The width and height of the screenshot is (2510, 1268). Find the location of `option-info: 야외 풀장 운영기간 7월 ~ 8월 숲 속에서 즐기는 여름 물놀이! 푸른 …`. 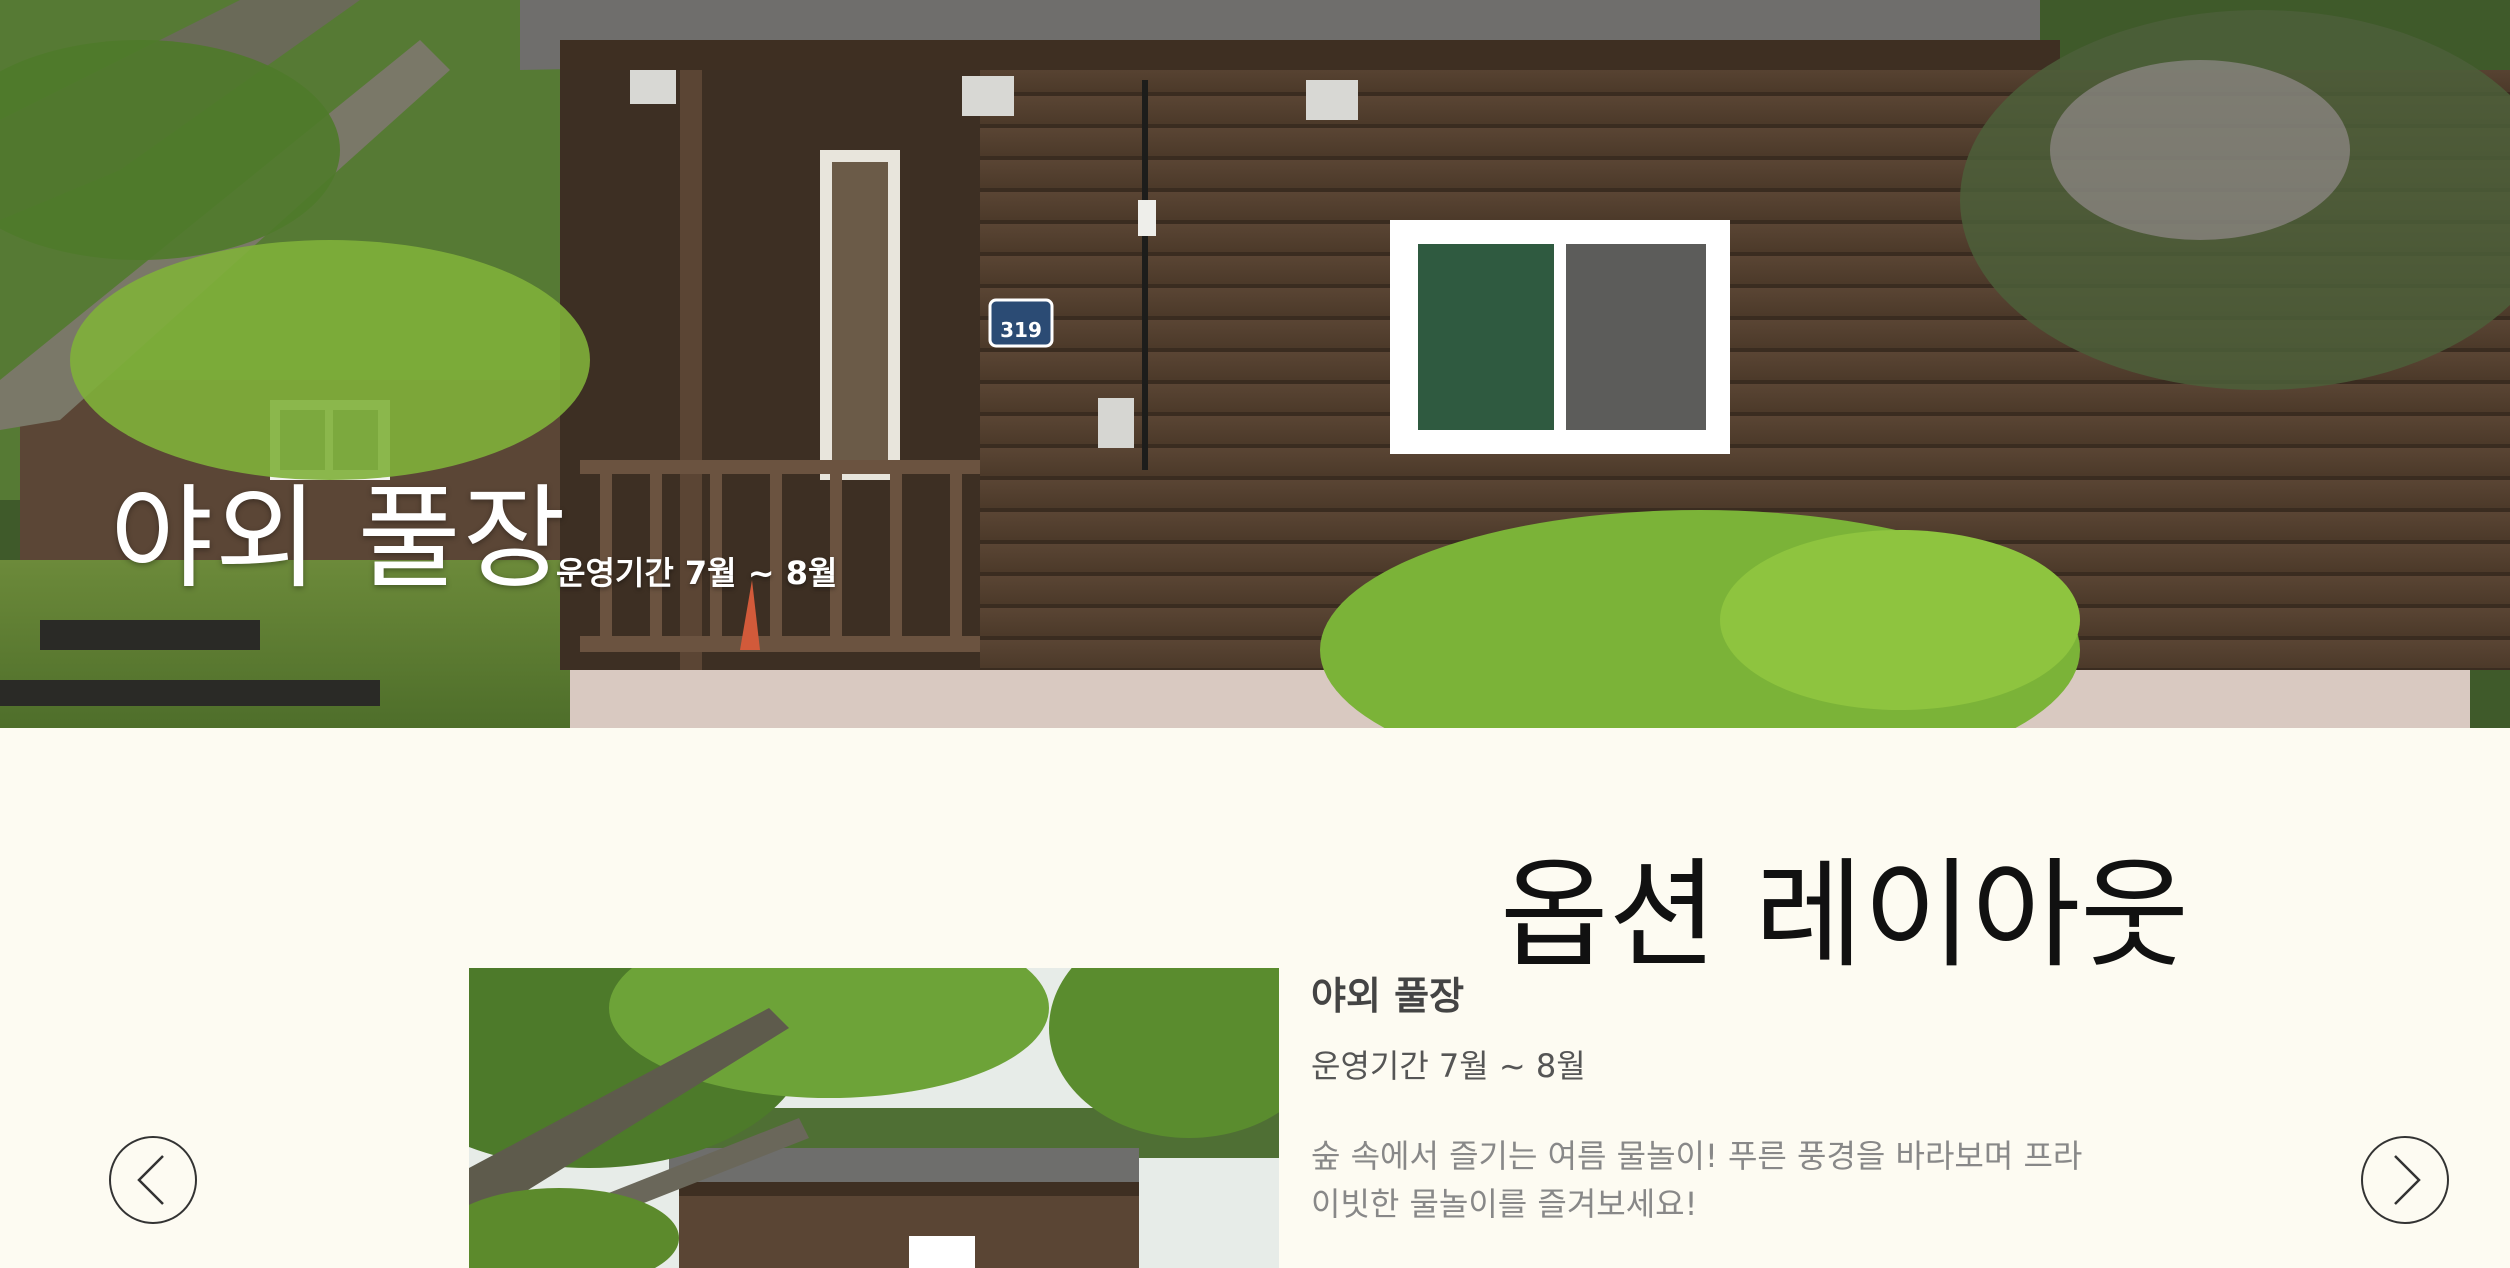

option-info: 야외 풀장 운영기간 7월 ~ 8월 숲 속에서 즐기는 여름 물놀이! 푸른 … is located at coordinates (1701, 1098).